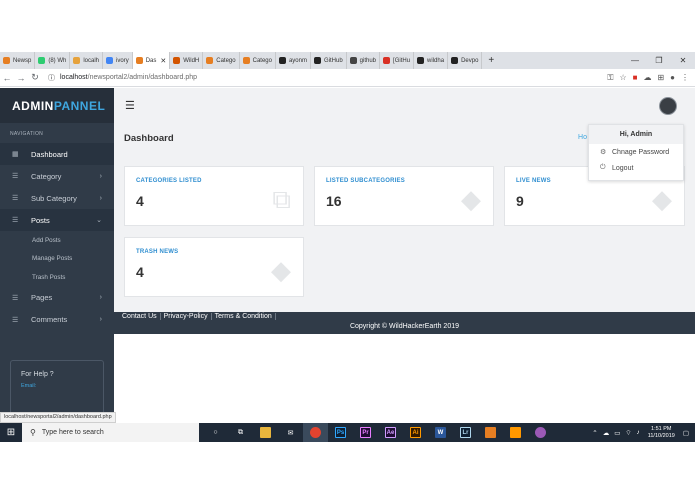 Image resolution: width=695 pixels, height=494 pixels. I want to click on clock-time: 1:51 PM, so click(661, 428).